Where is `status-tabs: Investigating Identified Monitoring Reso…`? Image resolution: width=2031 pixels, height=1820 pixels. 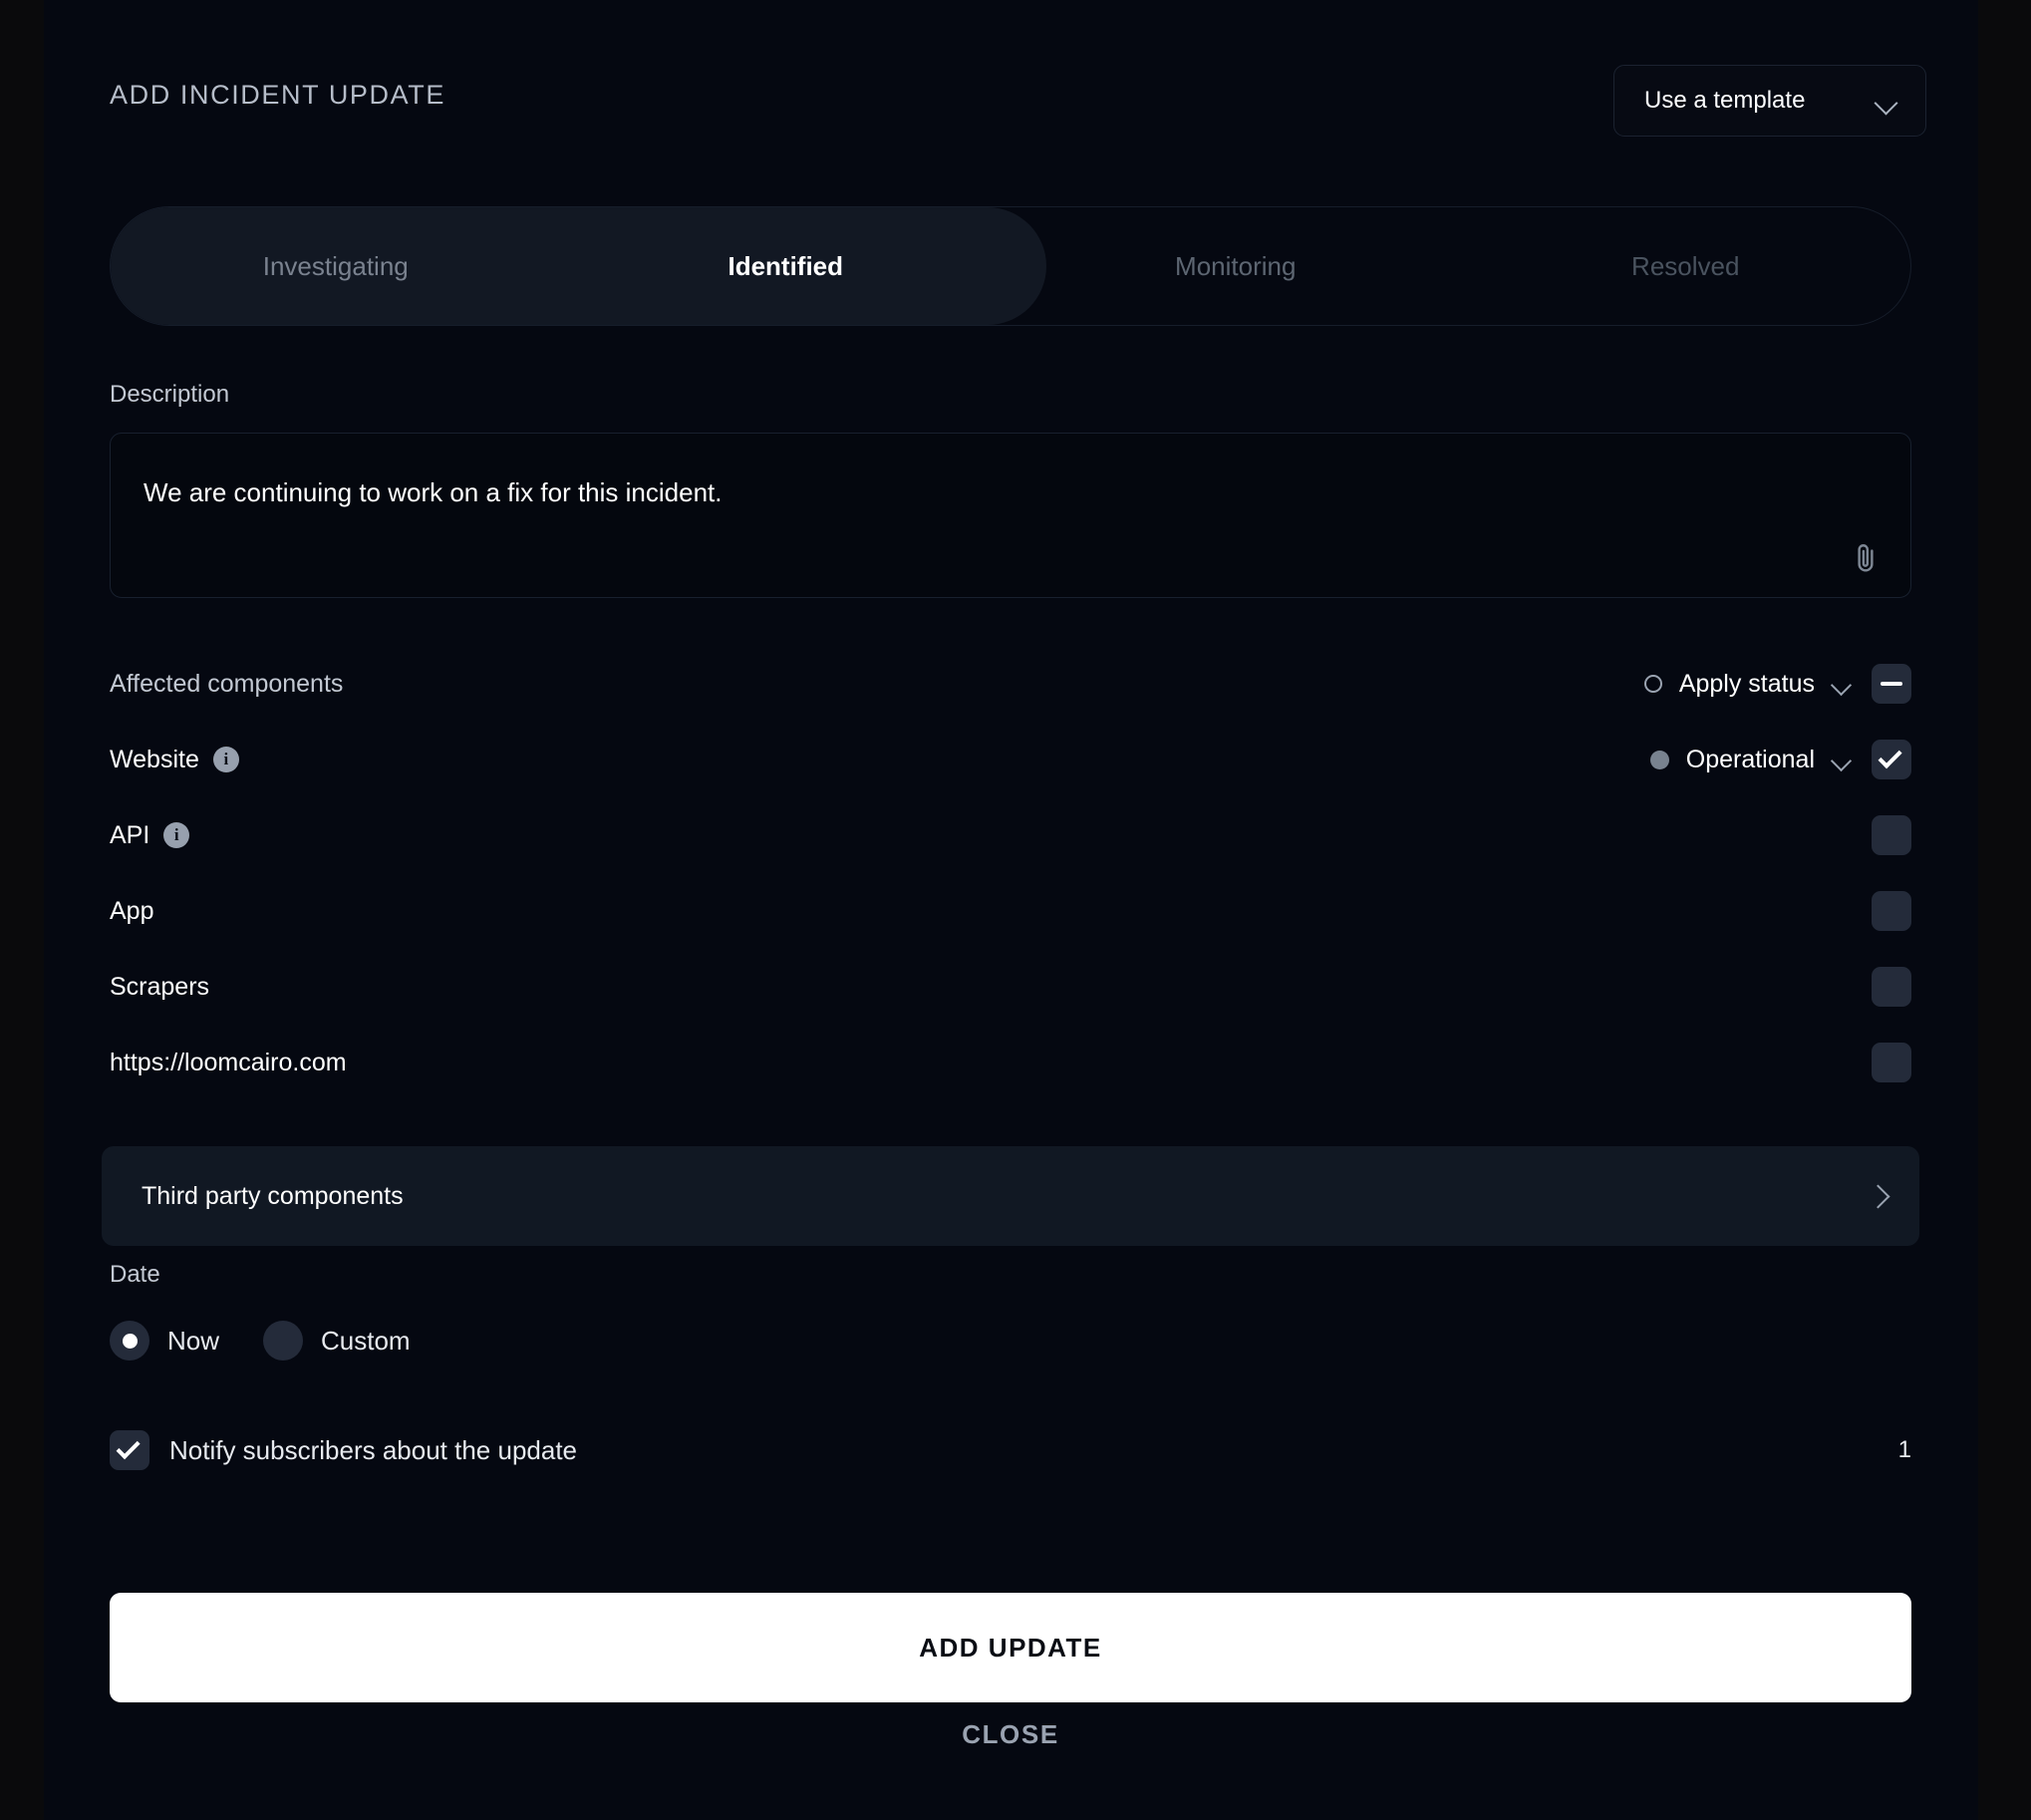
status-tabs: Investigating Identified Monitoring Reso… is located at coordinates (1011, 266).